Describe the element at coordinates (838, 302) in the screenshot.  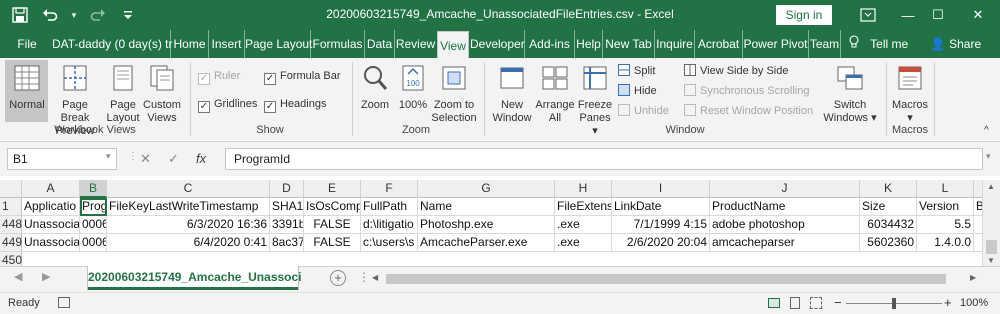
I see `zoom-out-button: −` at that location.